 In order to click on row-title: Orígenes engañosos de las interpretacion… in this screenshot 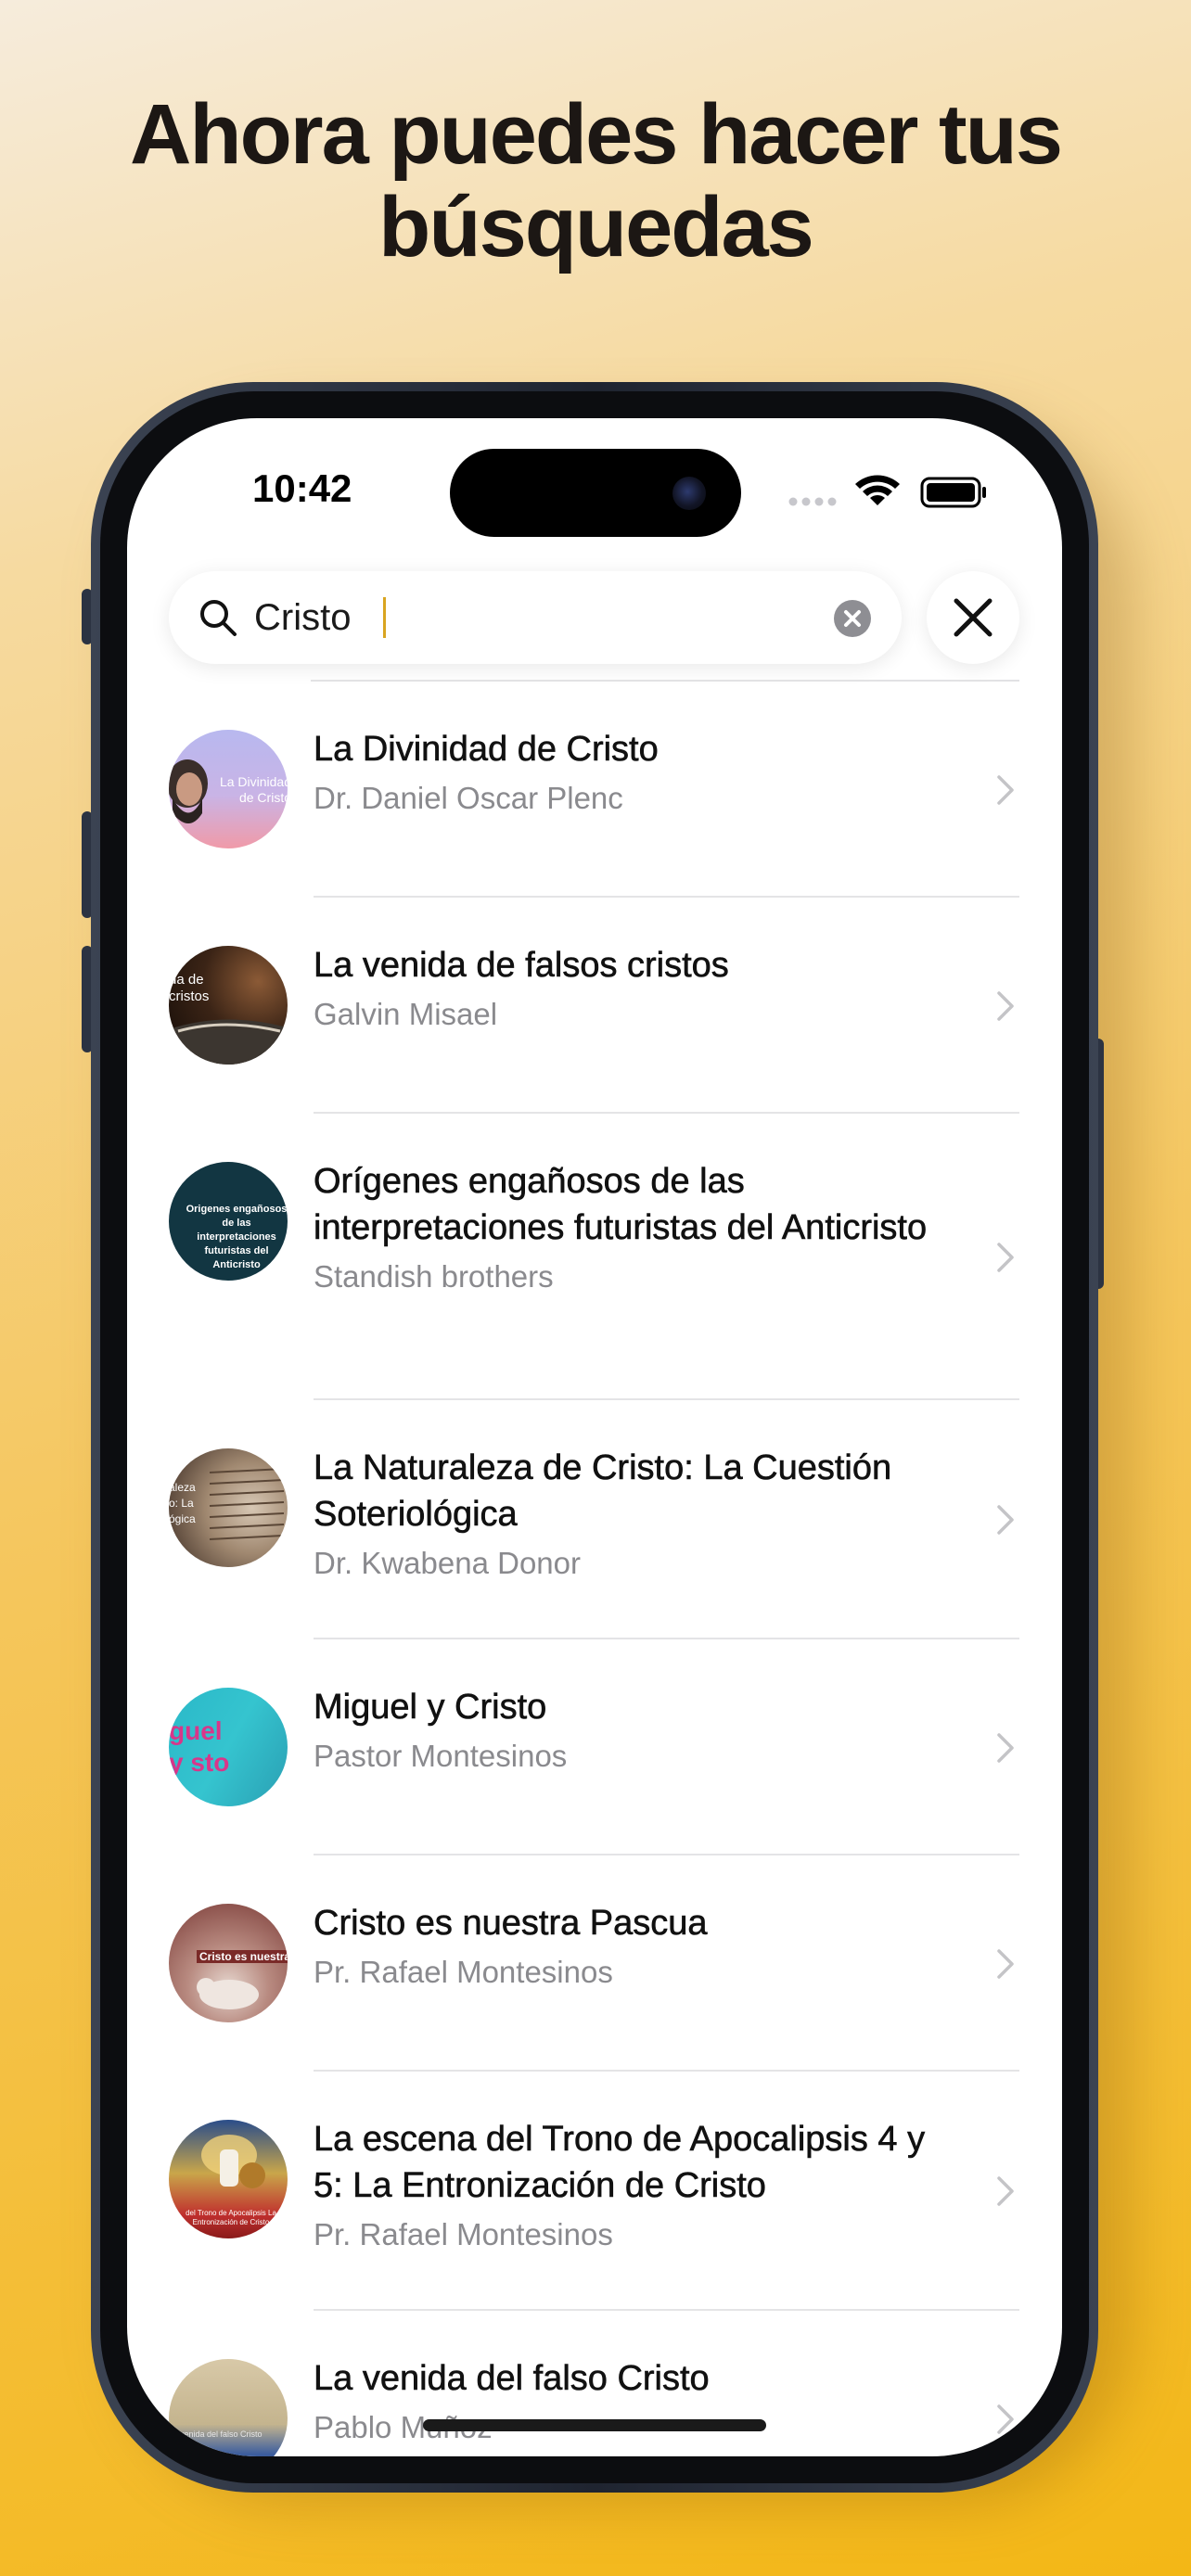, I will do `click(621, 1205)`.